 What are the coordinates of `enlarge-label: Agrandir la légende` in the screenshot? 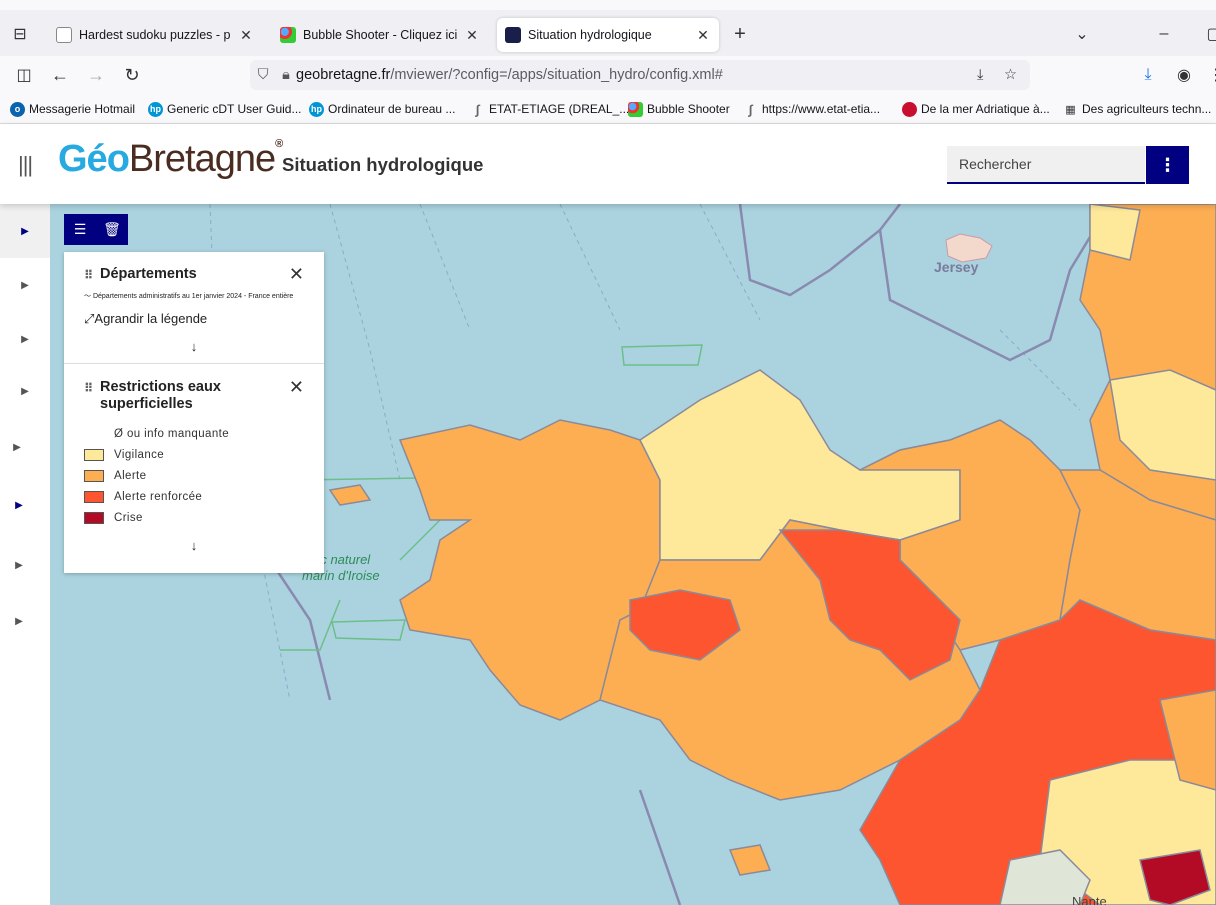 It's located at (151, 318).